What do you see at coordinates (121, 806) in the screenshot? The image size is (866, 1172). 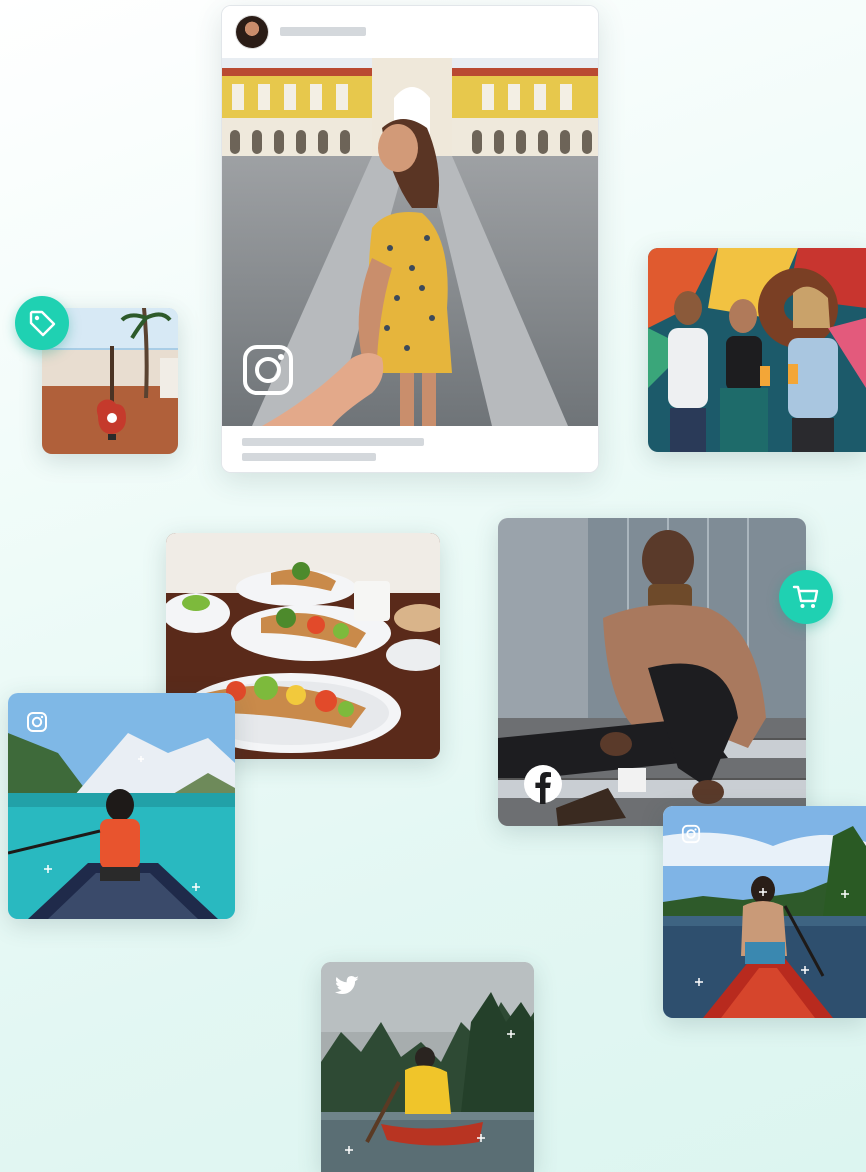 I see `canoe-mountain-photo-card` at bounding box center [121, 806].